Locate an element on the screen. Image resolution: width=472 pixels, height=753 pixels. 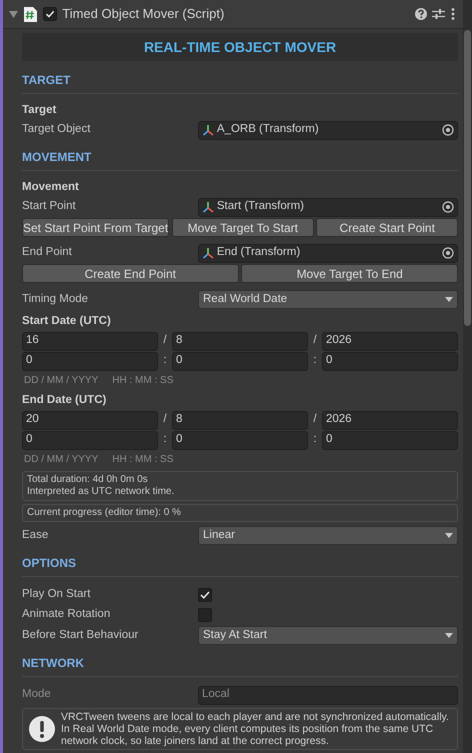
field-label: Before Start Behaviour is located at coordinates (81, 635).